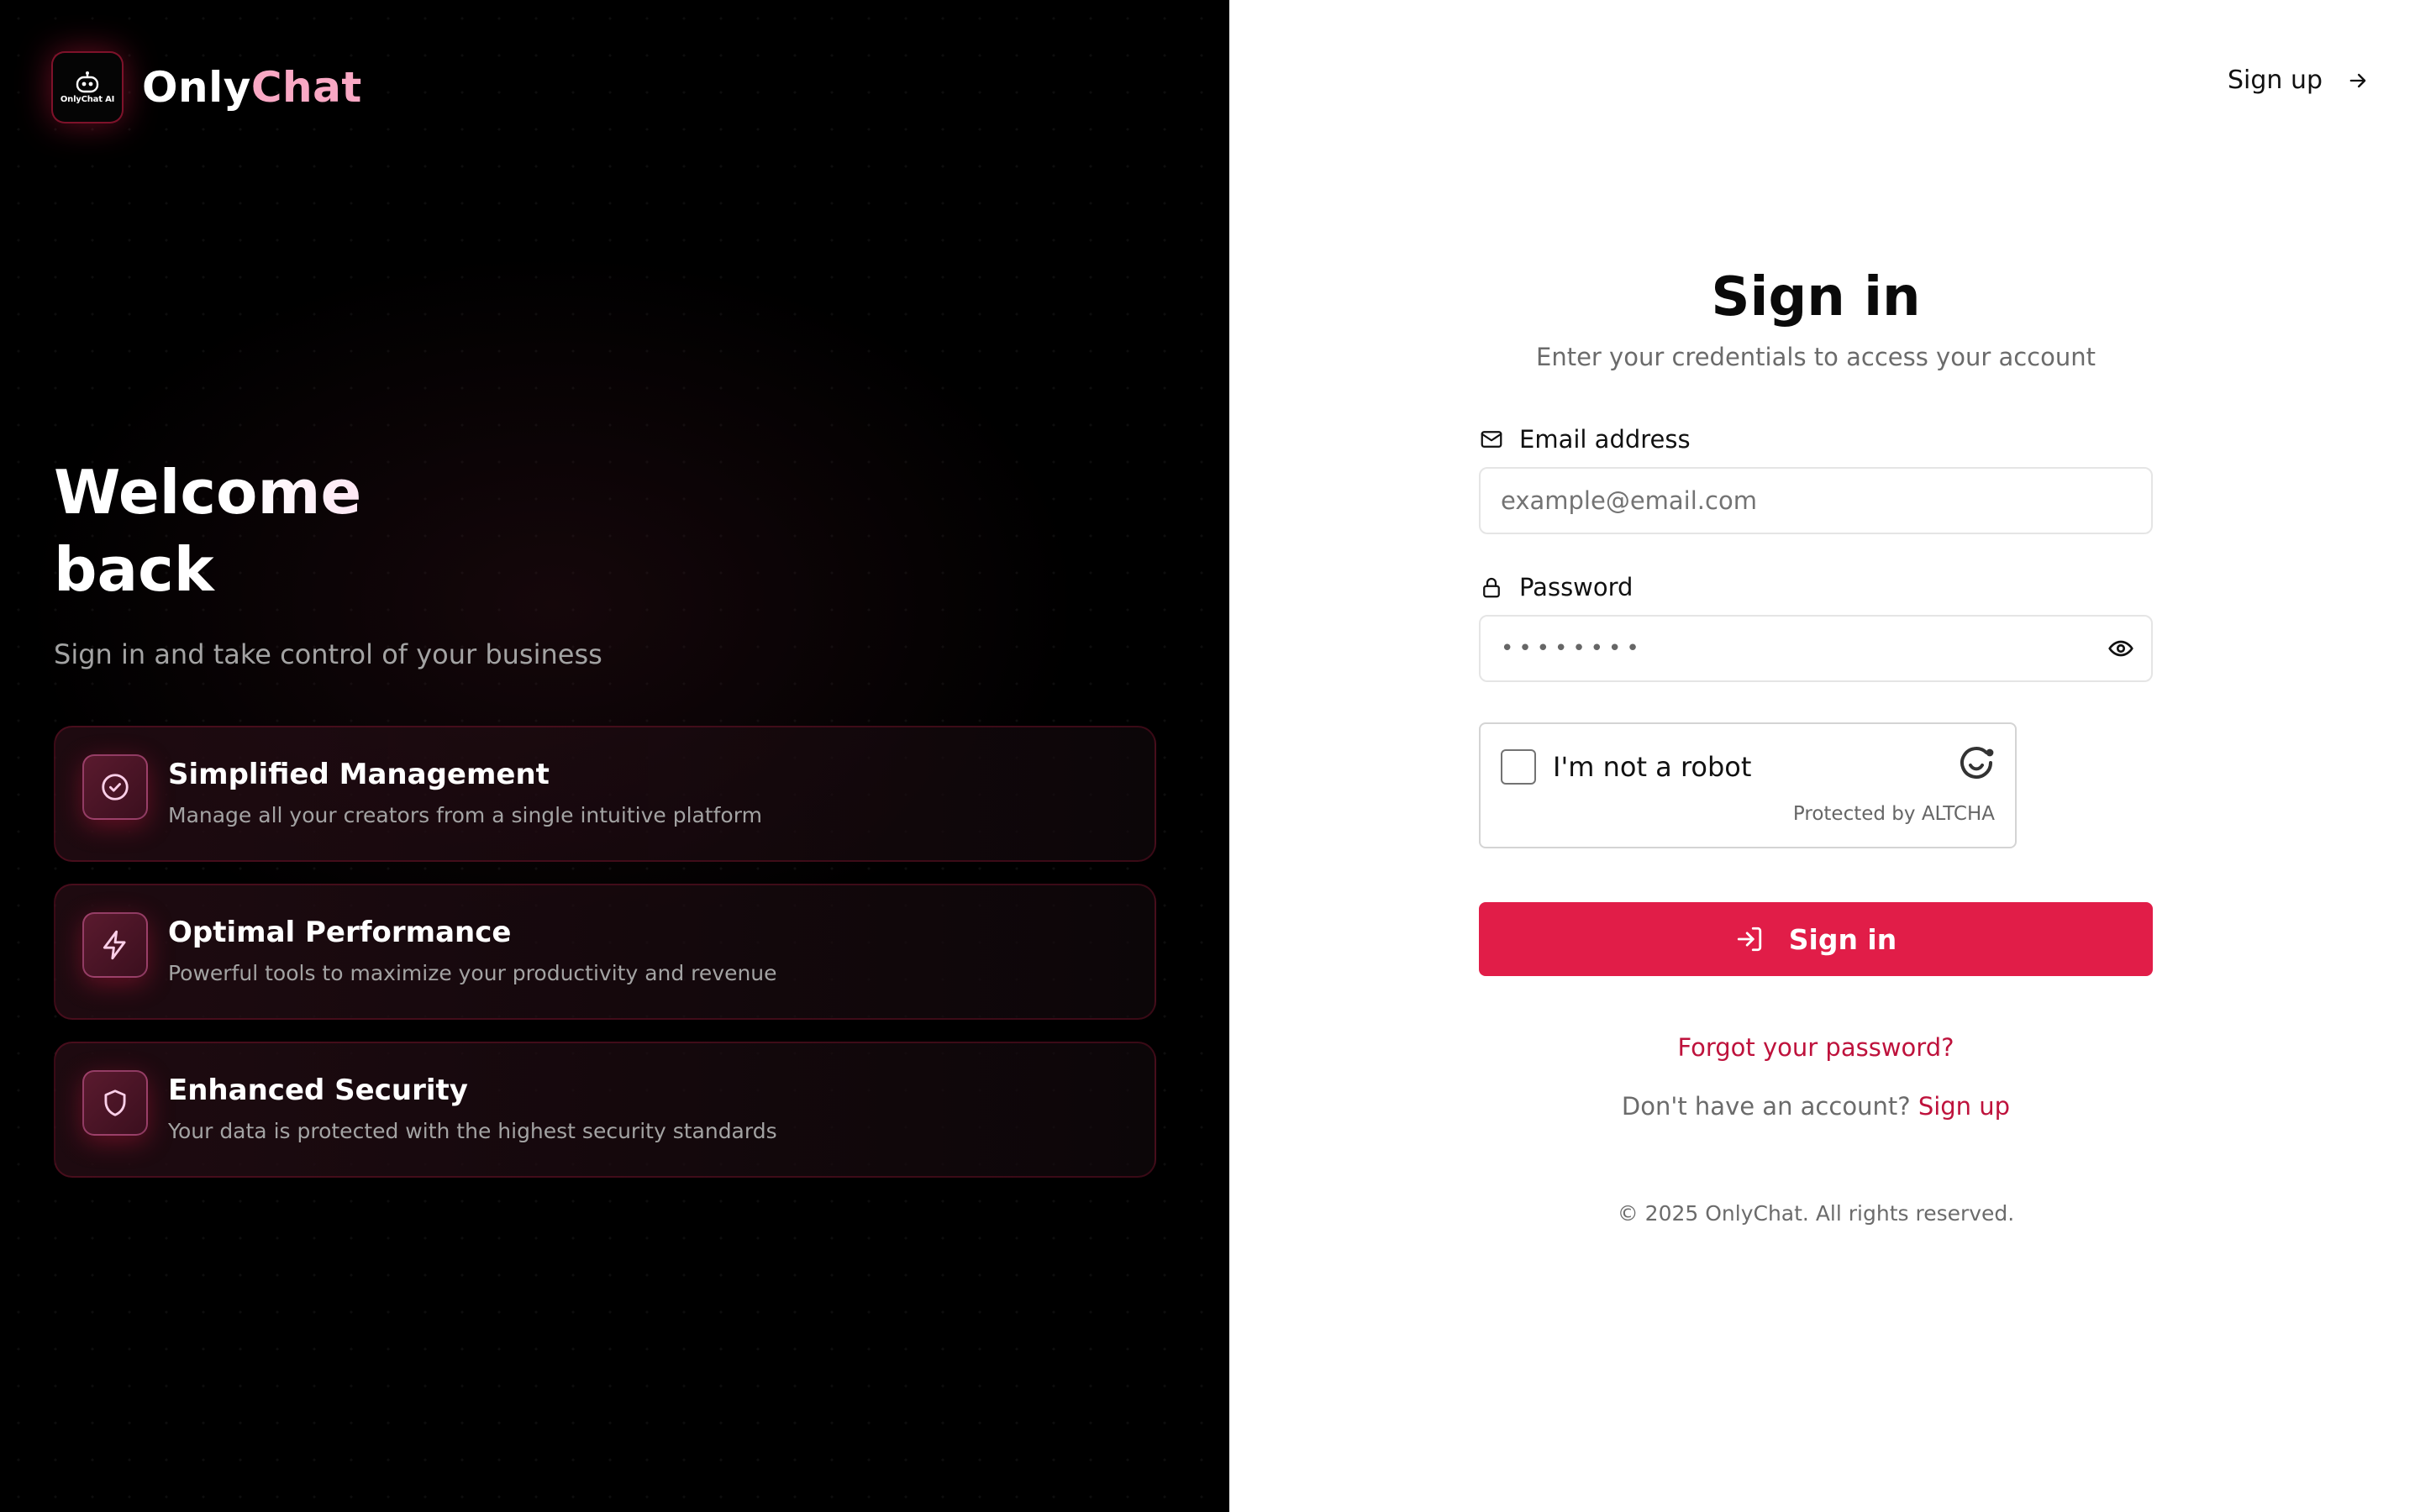 Image resolution: width=2420 pixels, height=1512 pixels. I want to click on password-label: Password, so click(1816, 587).